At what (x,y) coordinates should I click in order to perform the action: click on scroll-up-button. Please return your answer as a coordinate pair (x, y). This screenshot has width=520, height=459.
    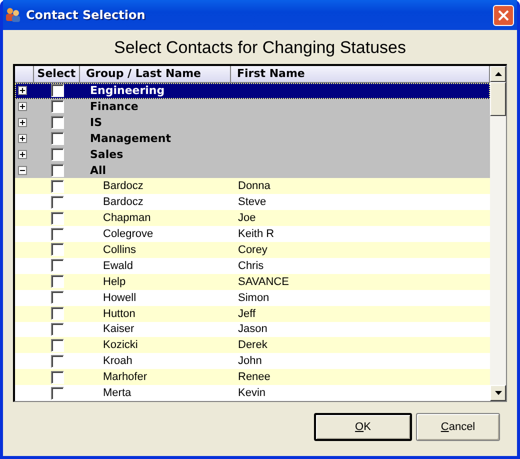
    Looking at the image, I should click on (498, 74).